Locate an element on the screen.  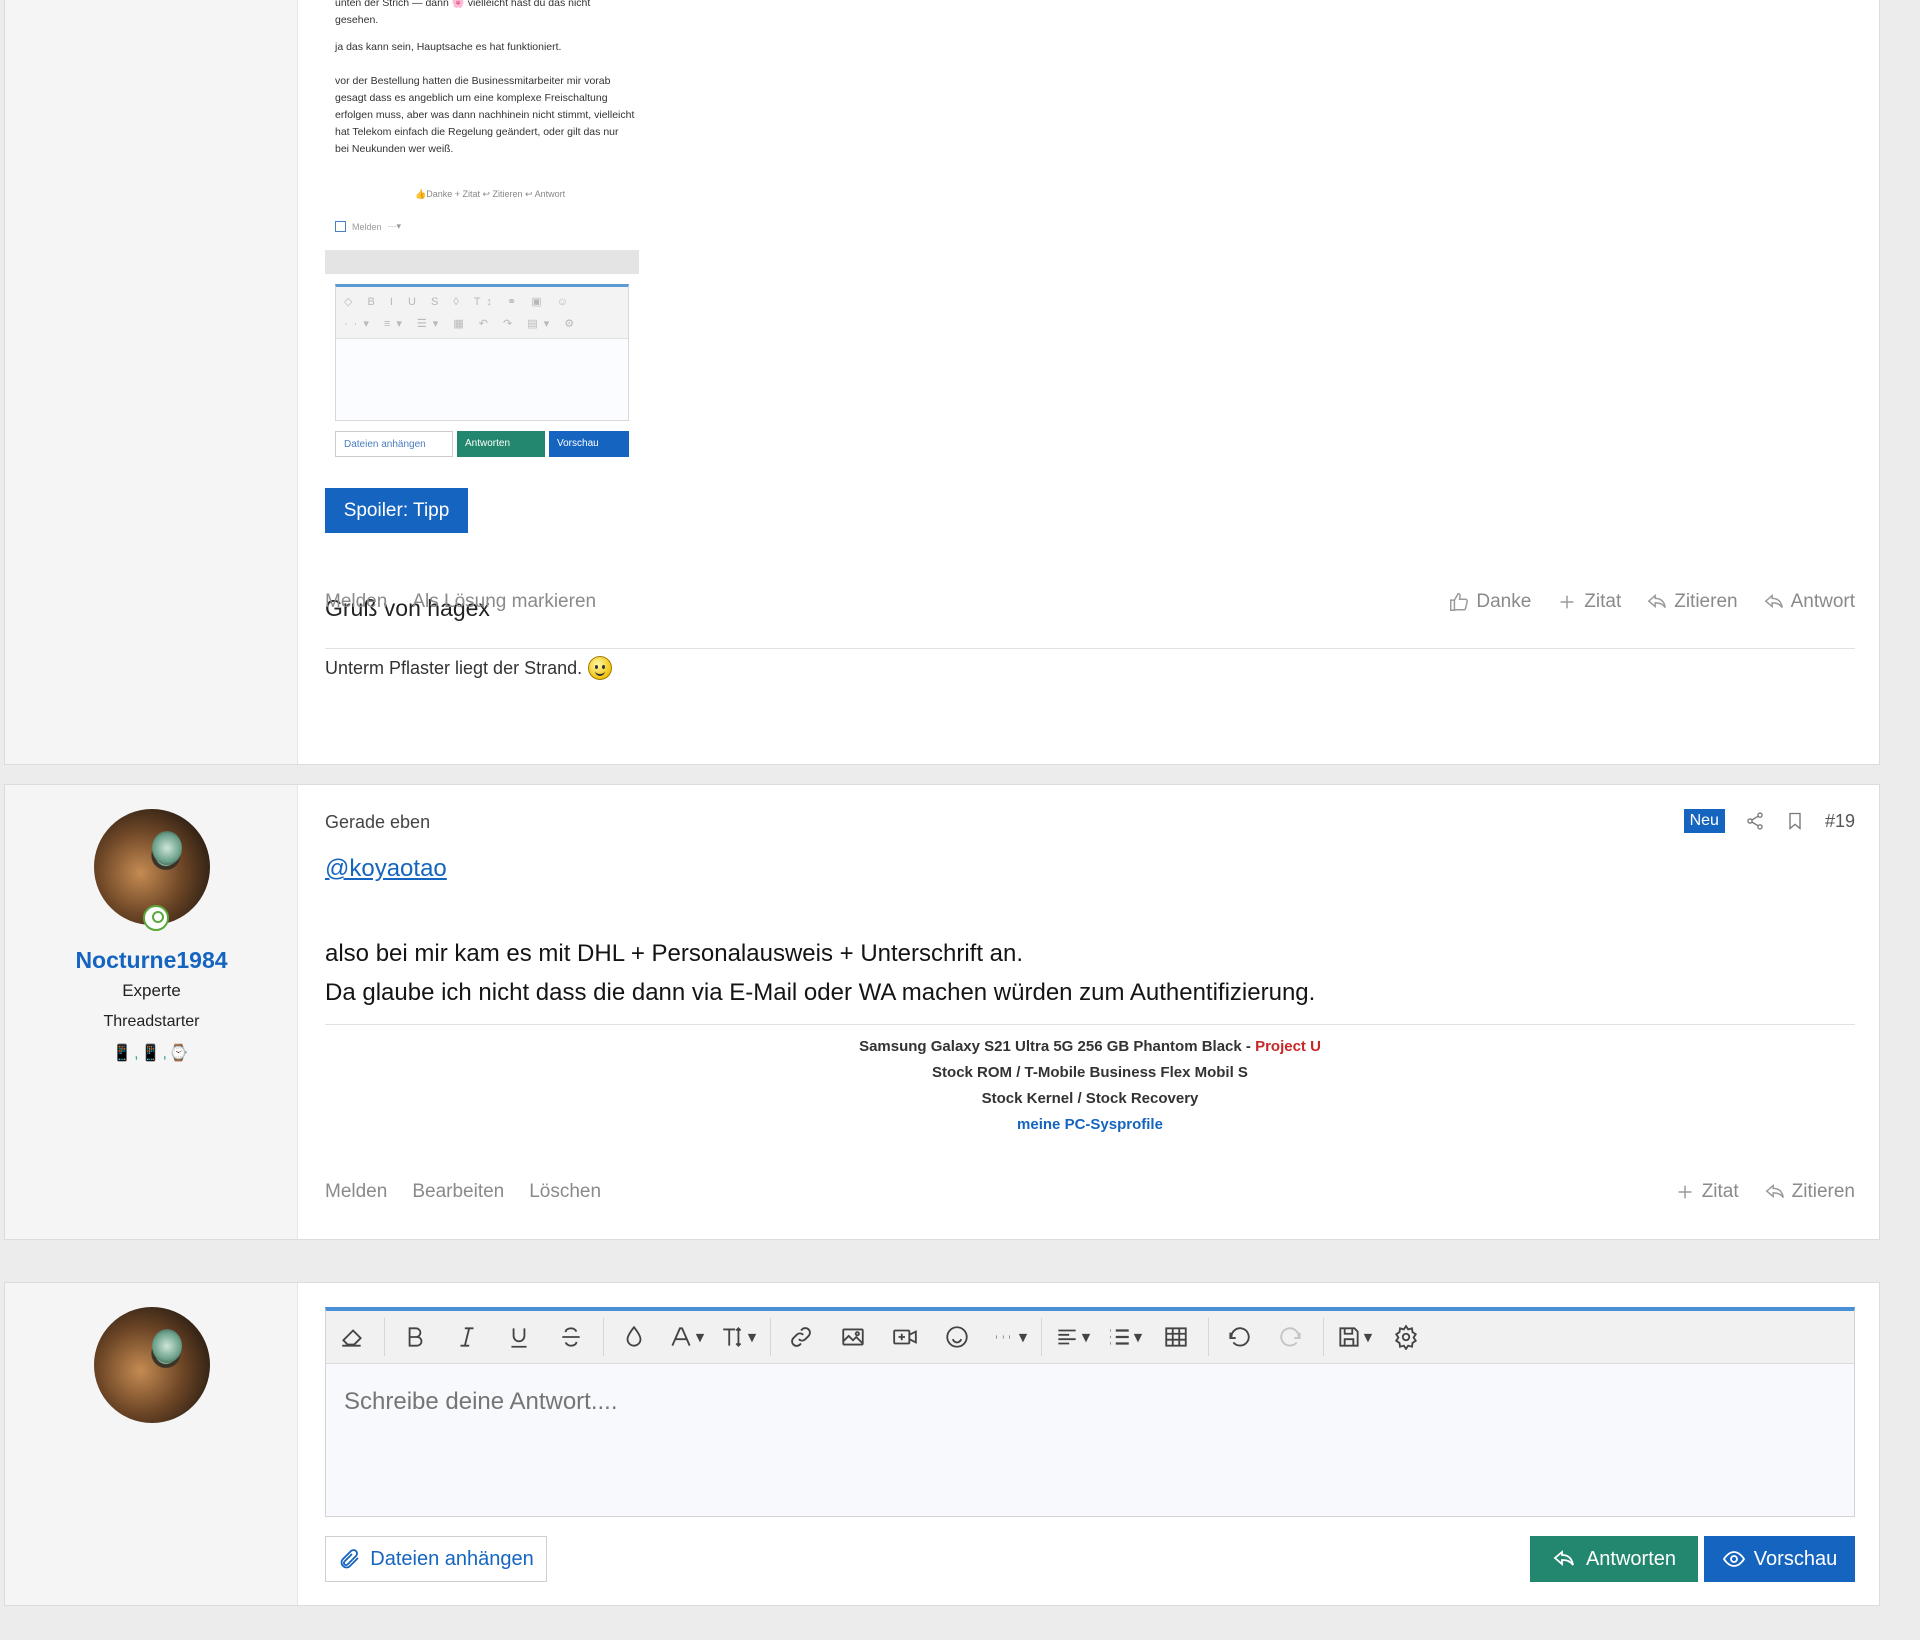
share-icon is located at coordinates (1755, 821).